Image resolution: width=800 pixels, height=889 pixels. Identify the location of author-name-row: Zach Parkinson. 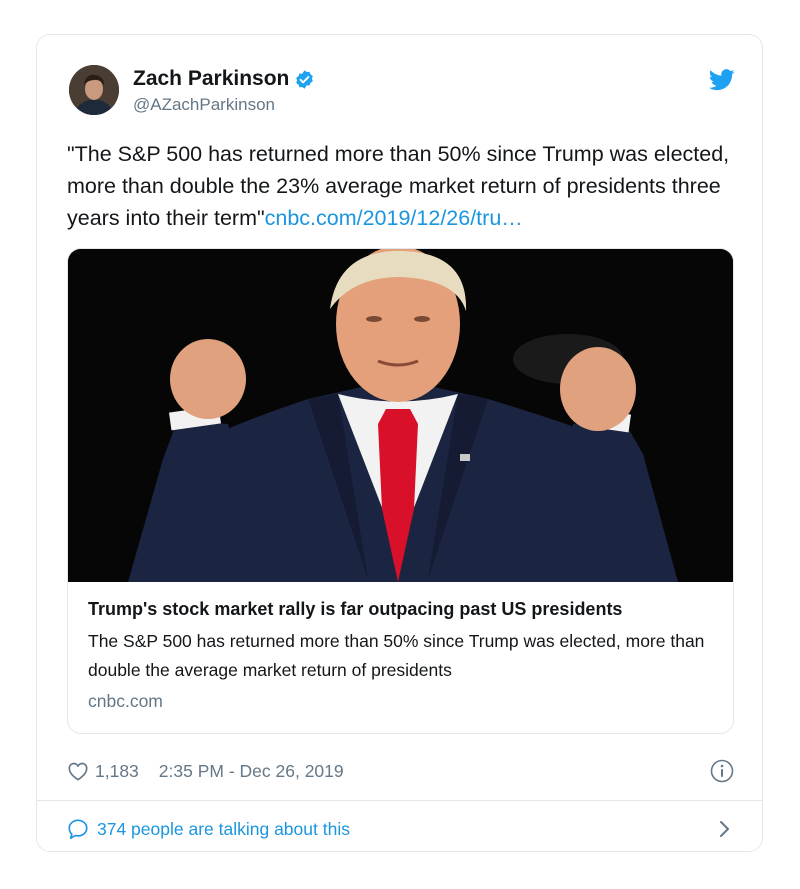
(224, 79).